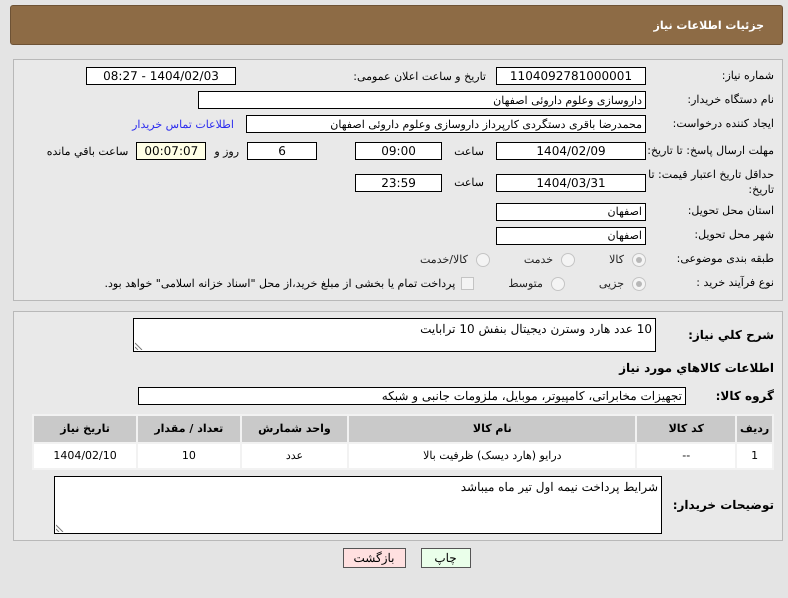 The height and width of the screenshot is (598, 788). Describe the element at coordinates (183, 124) in the screenshot. I see `contact-link: اطلاعات تماس خریدار` at that location.